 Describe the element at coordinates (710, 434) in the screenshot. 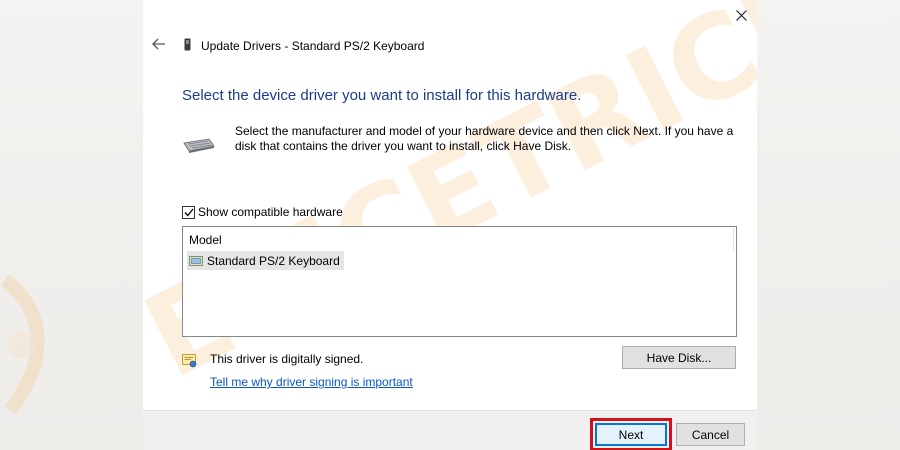

I see `cancel-button: Cancel` at that location.